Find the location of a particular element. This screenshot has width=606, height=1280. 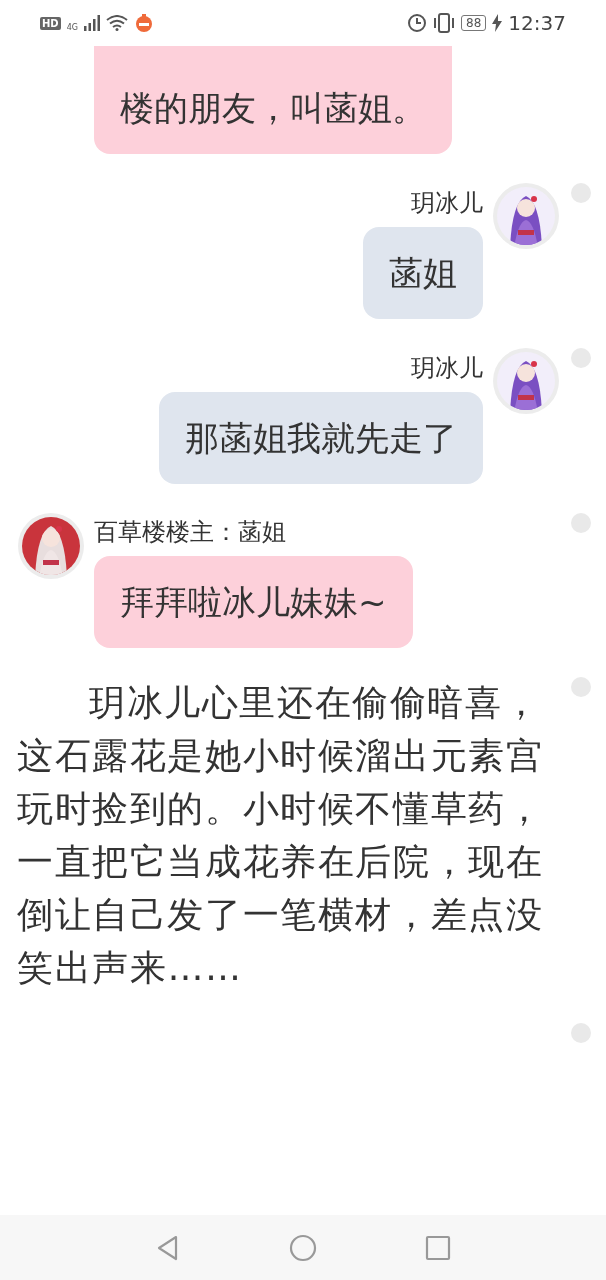

sender-name: 百草楼楼主：菡姐 is located at coordinates (190, 532).